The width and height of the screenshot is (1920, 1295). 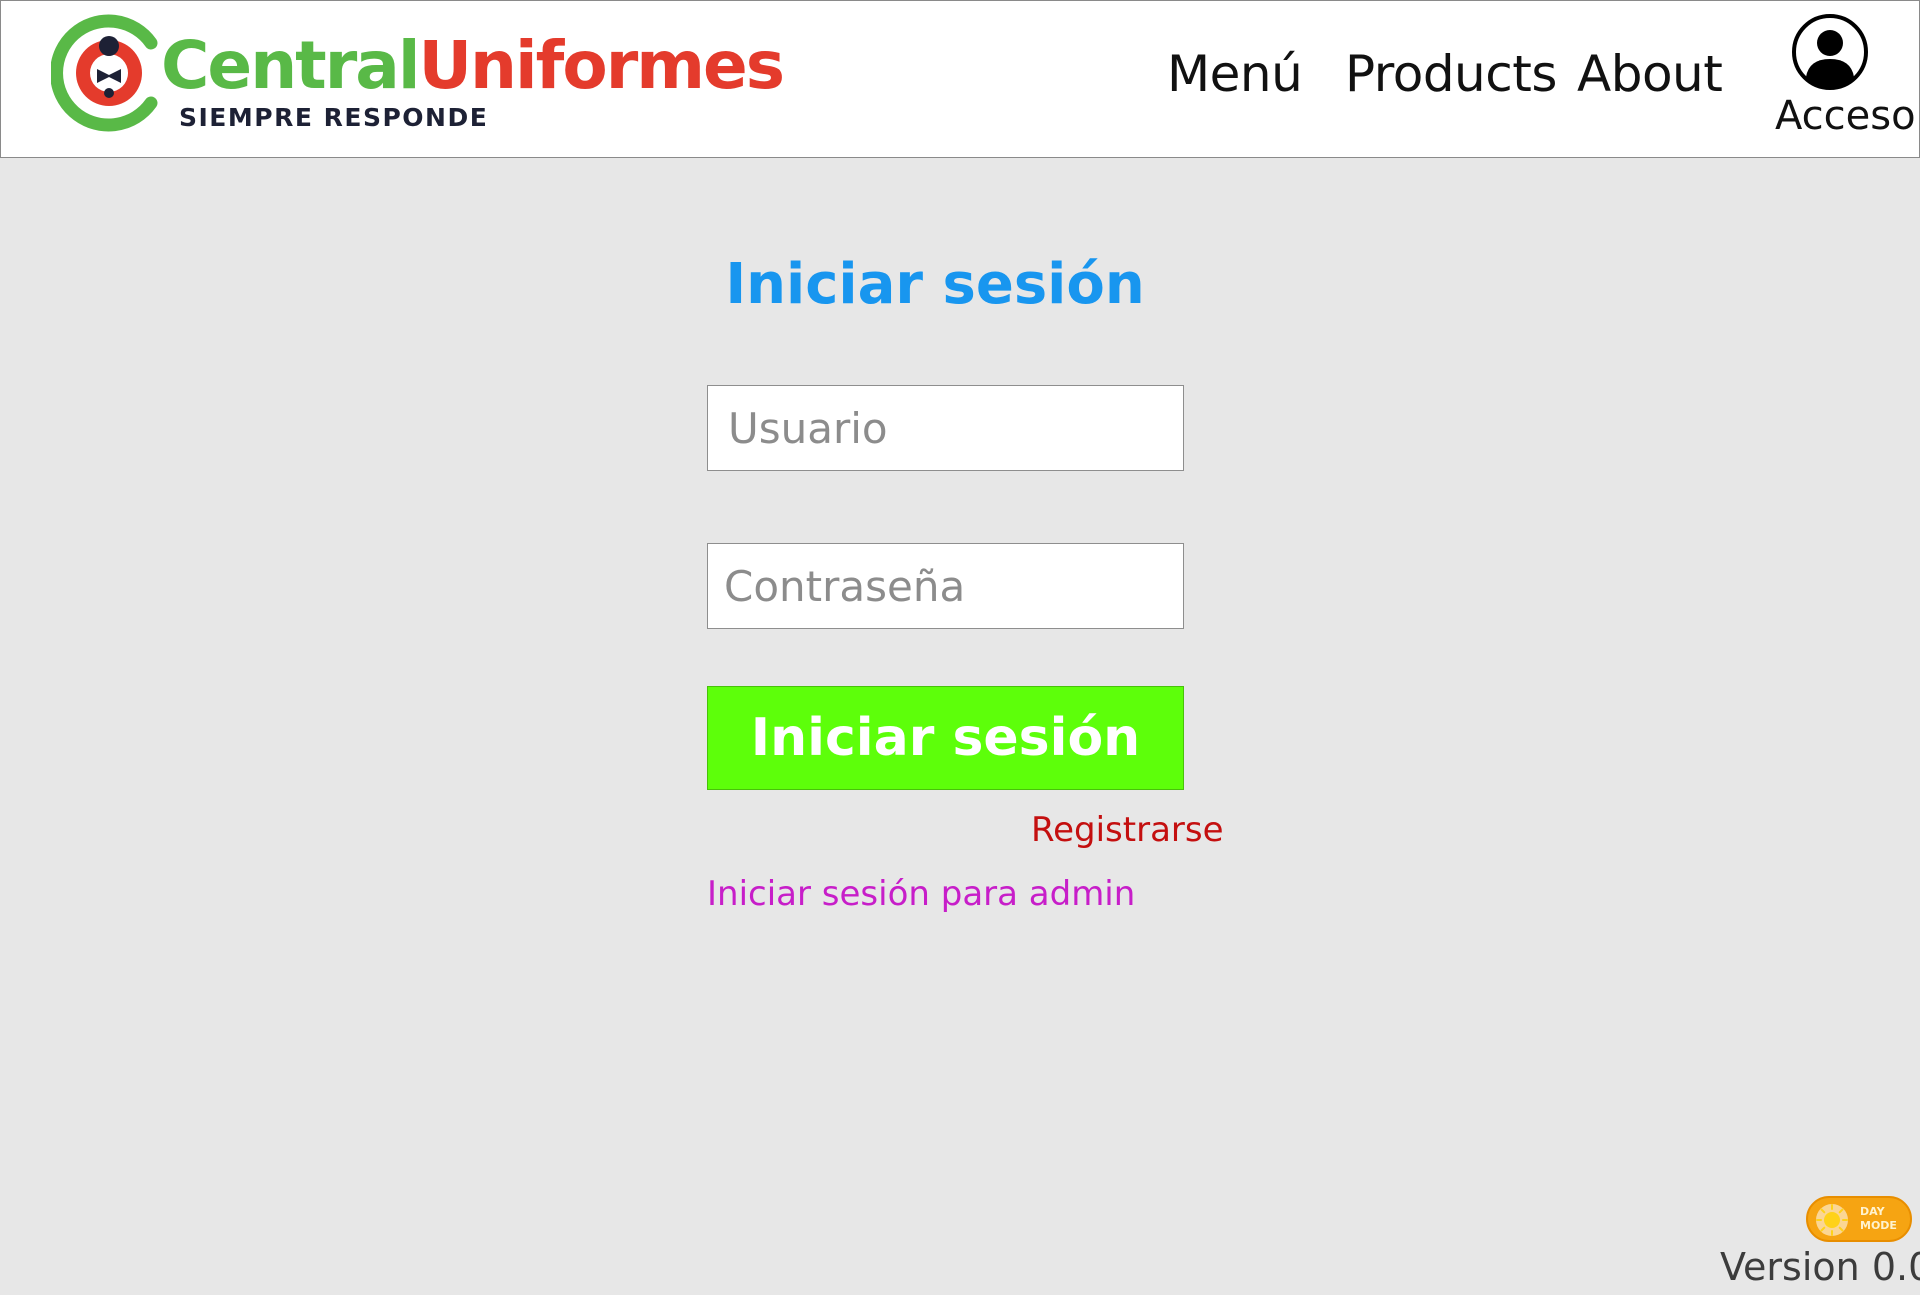 What do you see at coordinates (1235, 74) in the screenshot?
I see `nav-menu-link: Menú` at bounding box center [1235, 74].